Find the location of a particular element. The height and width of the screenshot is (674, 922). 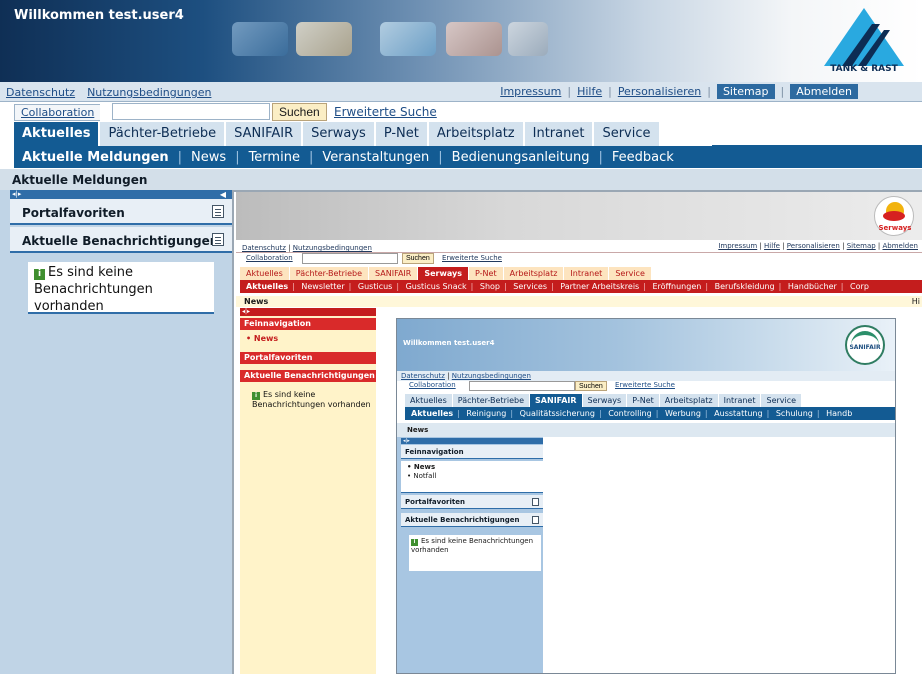

subnav-news: News is located at coordinates (208, 157).